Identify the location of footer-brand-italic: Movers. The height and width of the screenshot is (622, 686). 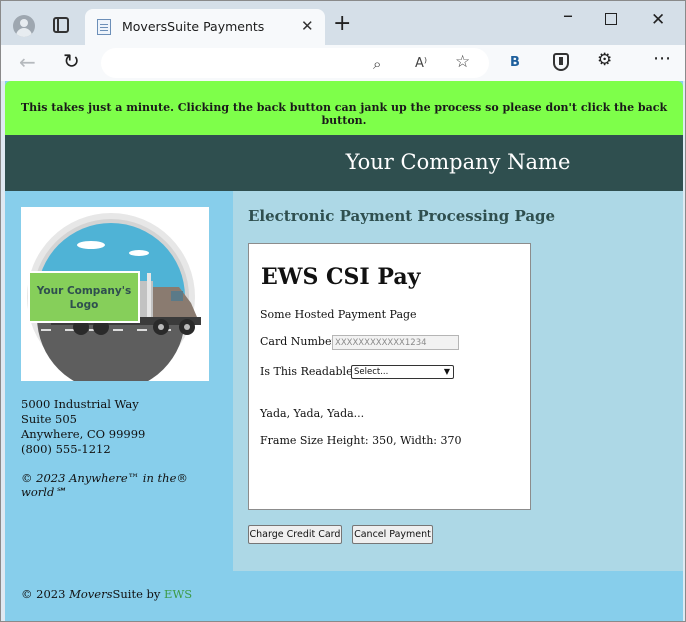
(91, 594).